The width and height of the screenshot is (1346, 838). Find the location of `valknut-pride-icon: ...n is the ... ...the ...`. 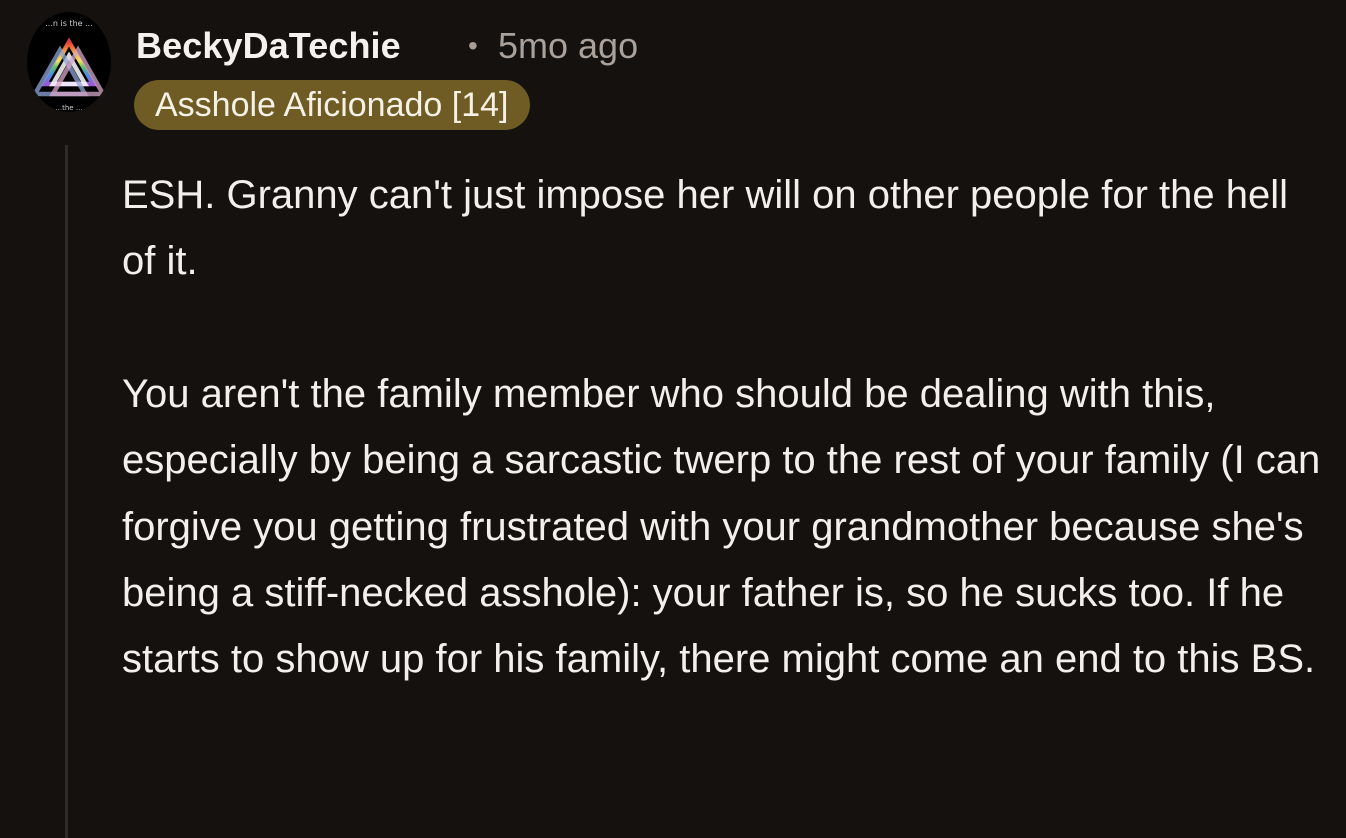

valknut-pride-icon: ...n is the ... ...the ... is located at coordinates (69, 65).